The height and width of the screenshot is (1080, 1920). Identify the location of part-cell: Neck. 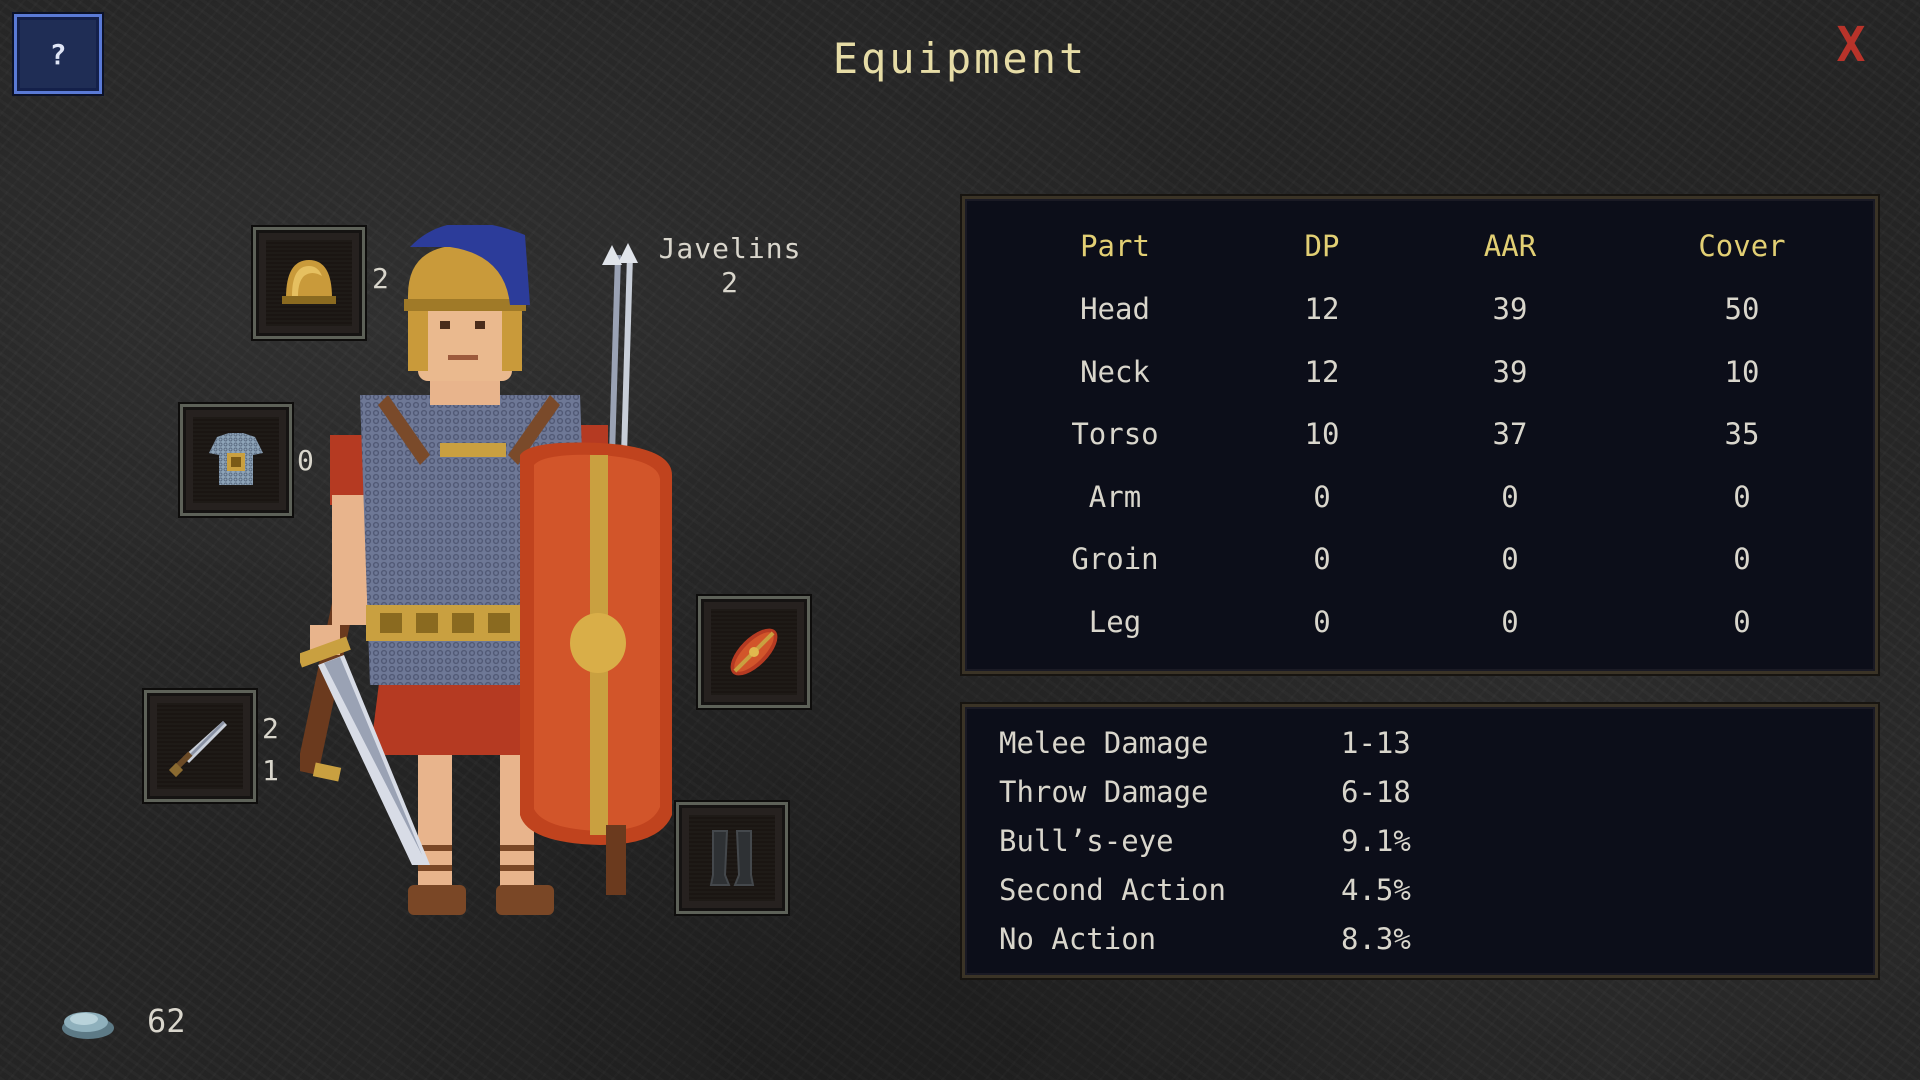
(1115, 372).